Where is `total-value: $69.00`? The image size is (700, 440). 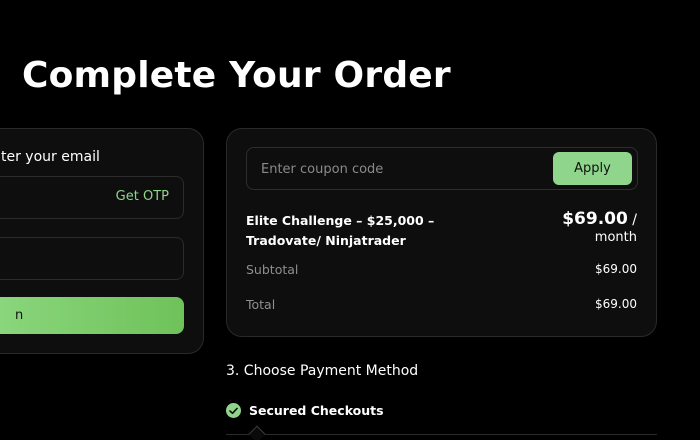
total-value: $69.00 is located at coordinates (616, 304).